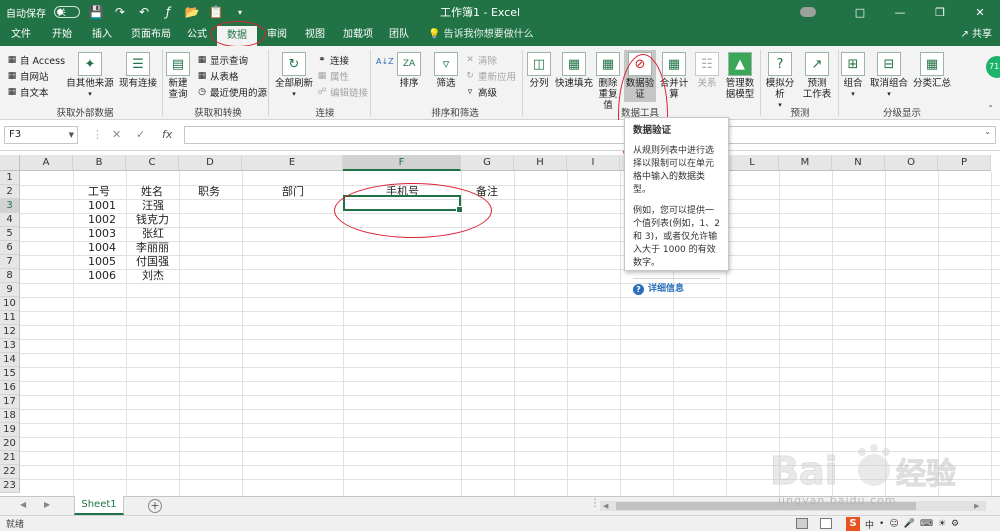 The height and width of the screenshot is (531, 1000). What do you see at coordinates (10, 206) in the screenshot?
I see `row-header-3: 3` at bounding box center [10, 206].